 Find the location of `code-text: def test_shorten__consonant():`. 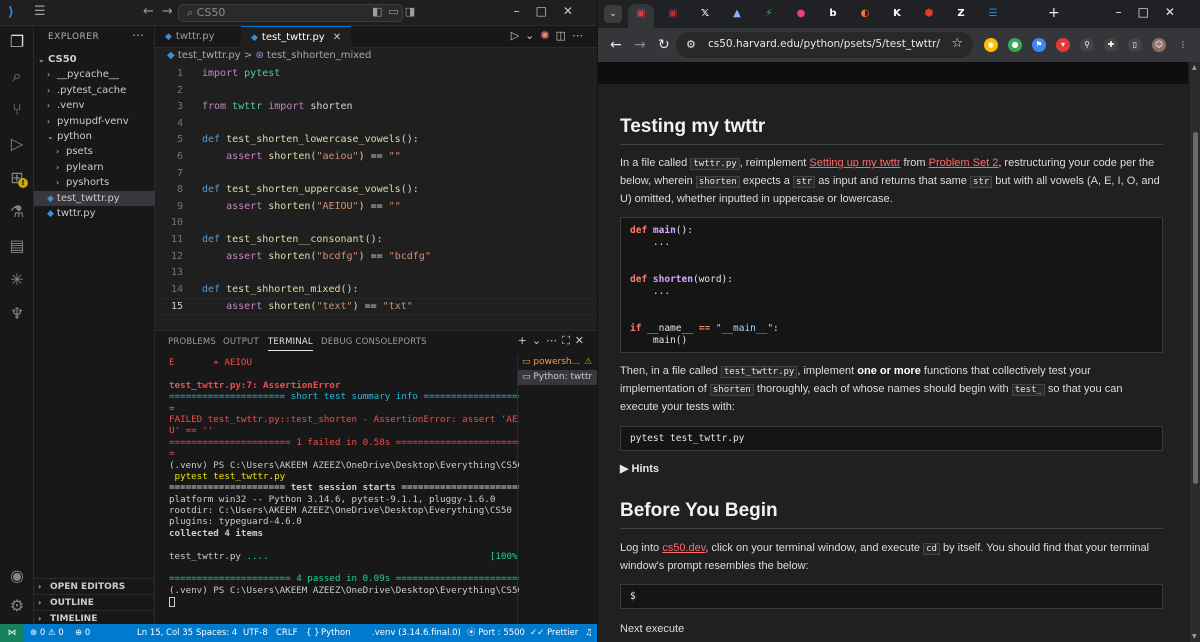

code-text: def test_shorten__consonant(): is located at coordinates (292, 240).